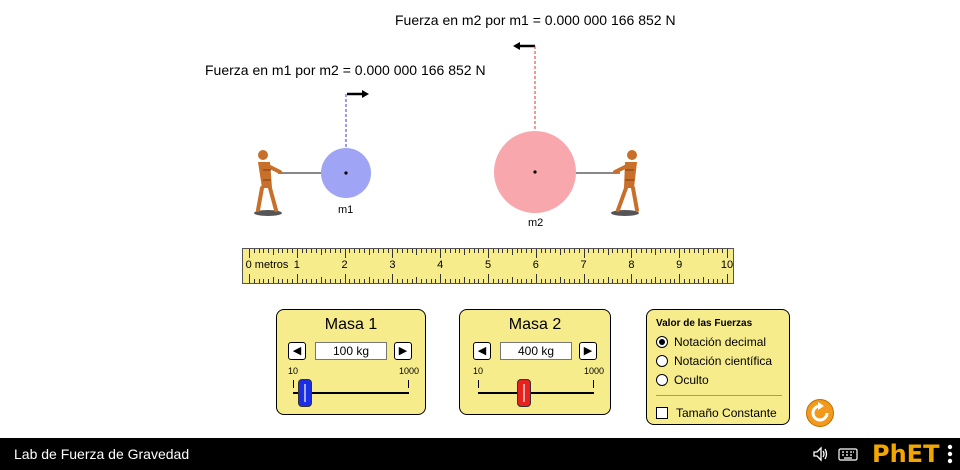 The height and width of the screenshot is (470, 960). I want to click on sound-icon, so click(820, 454).